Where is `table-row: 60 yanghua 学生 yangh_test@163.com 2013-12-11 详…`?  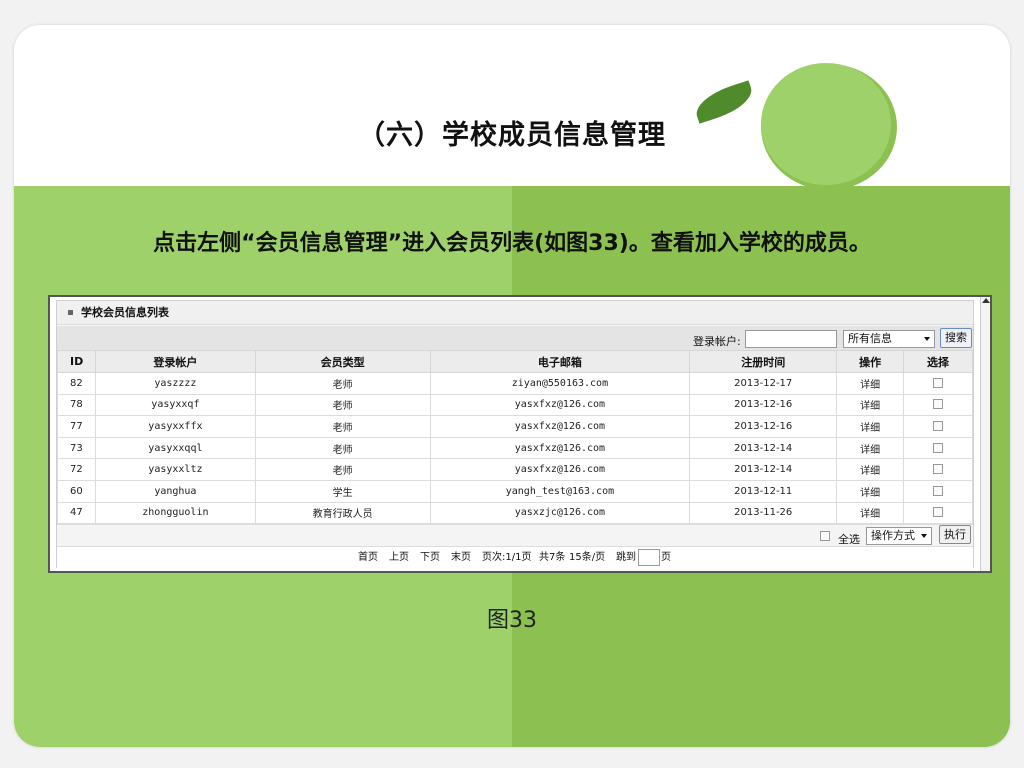
table-row: 60 yanghua 学生 yangh_test@163.com 2013-12-11 详… is located at coordinates (515, 491).